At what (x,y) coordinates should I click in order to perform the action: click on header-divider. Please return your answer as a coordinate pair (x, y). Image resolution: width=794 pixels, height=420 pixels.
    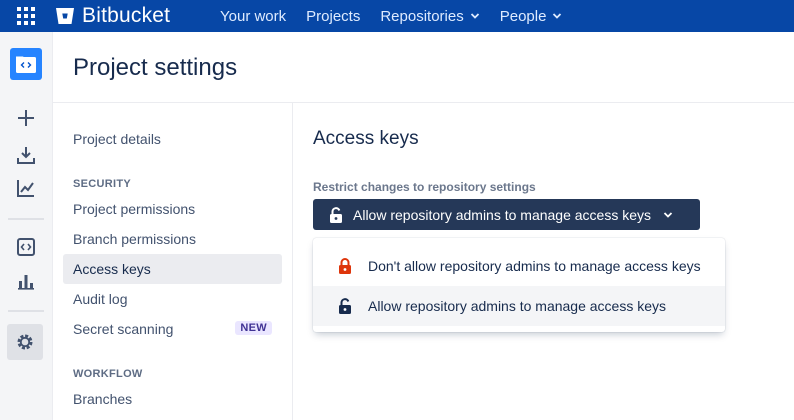
    Looking at the image, I should click on (423, 102).